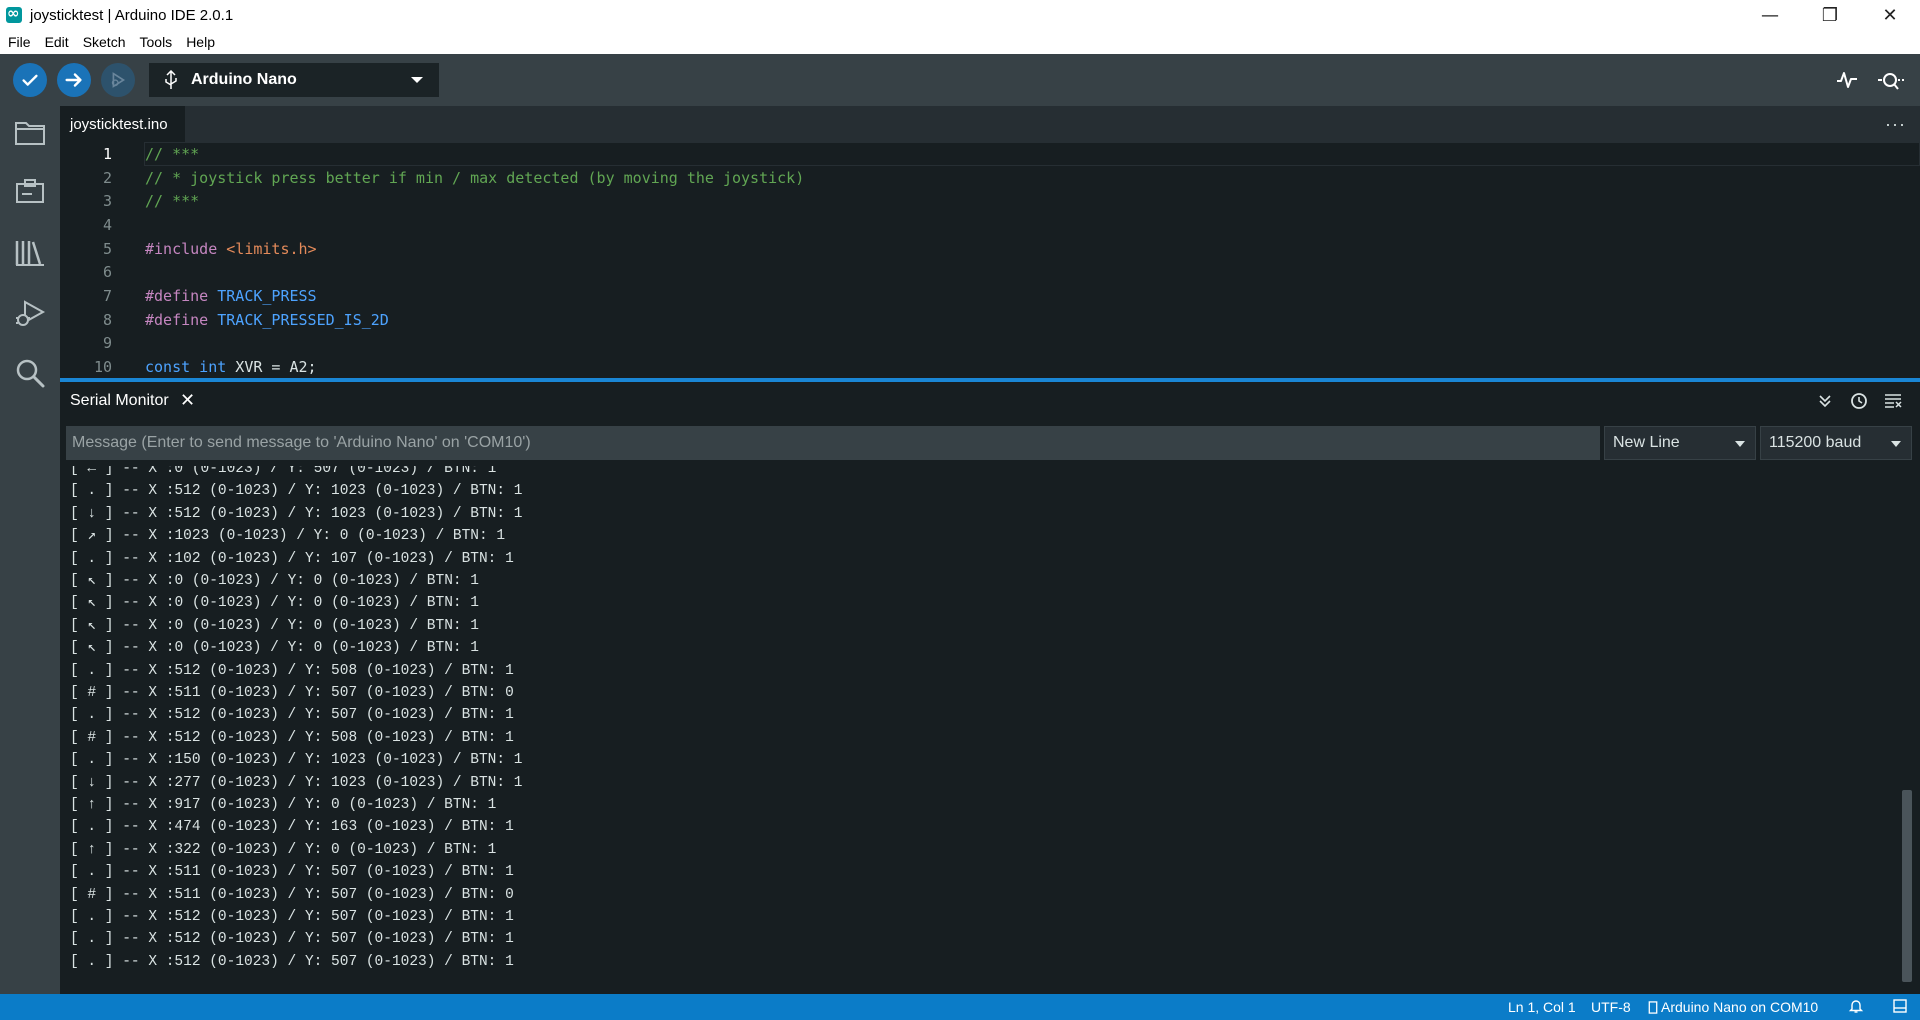  I want to click on panel-toggle-icon, so click(1900, 1006).